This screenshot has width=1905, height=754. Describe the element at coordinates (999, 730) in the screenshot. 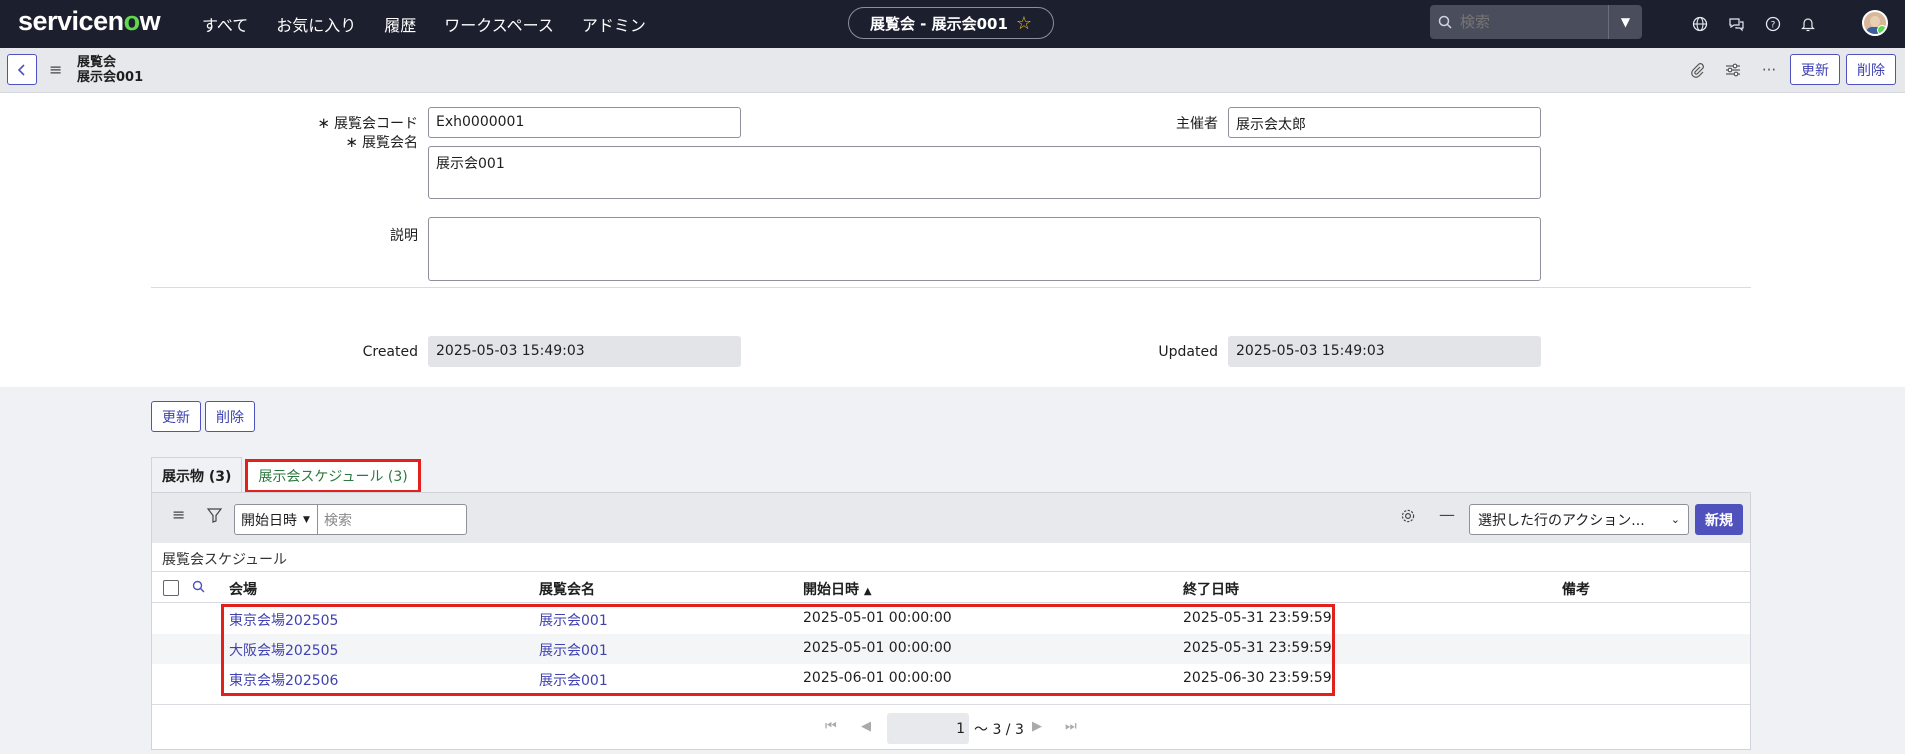

I see `page-range: 〜 3 / 3` at that location.